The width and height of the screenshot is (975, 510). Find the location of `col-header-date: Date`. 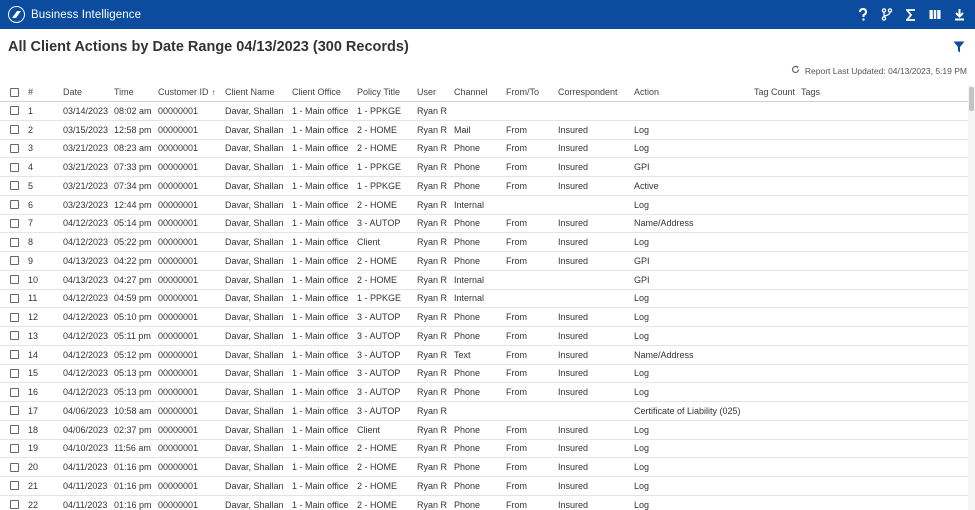

col-header-date: Date is located at coordinates (88, 92).